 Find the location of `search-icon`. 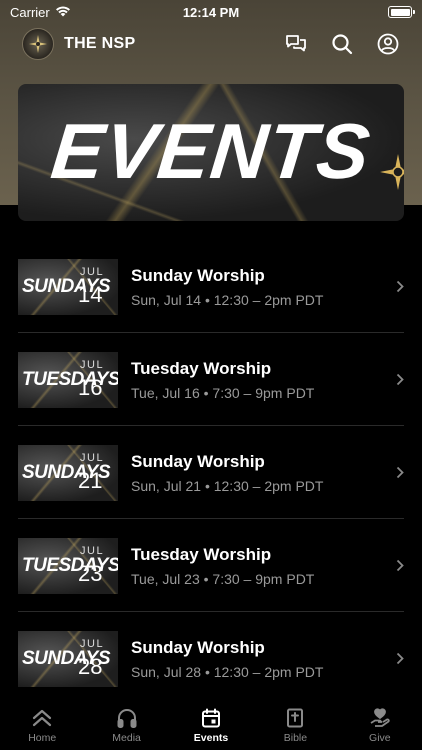

search-icon is located at coordinates (342, 44).